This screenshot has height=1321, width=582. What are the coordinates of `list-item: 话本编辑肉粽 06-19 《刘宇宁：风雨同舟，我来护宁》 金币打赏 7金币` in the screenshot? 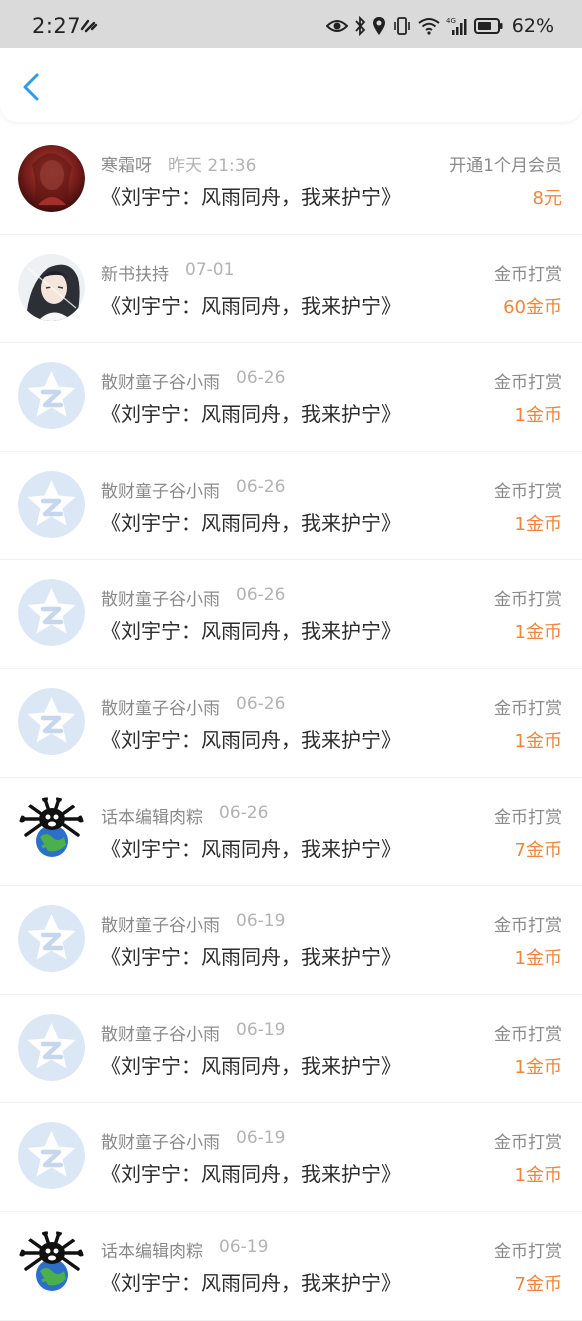 It's located at (291, 1266).